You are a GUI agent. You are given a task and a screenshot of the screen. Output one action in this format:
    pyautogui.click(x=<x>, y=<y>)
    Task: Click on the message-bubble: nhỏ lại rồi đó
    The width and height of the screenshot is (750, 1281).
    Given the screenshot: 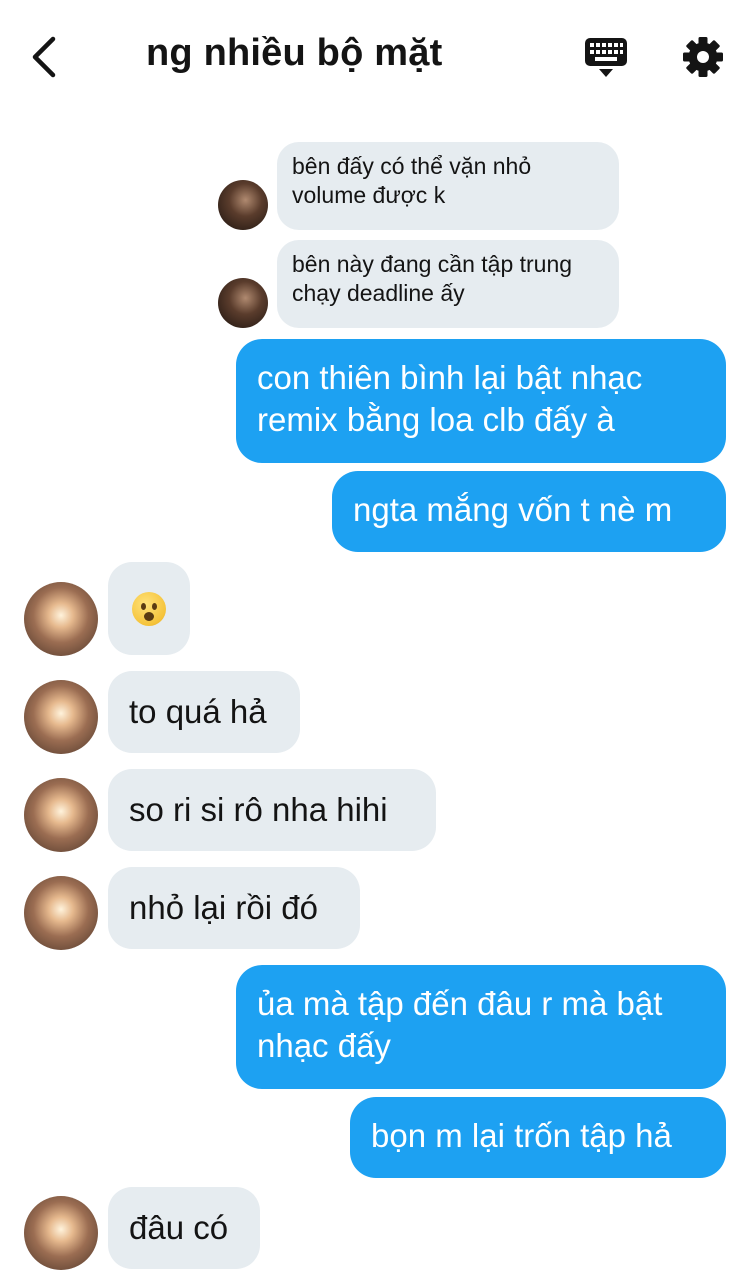 What is the action you would take?
    pyautogui.click(x=234, y=908)
    